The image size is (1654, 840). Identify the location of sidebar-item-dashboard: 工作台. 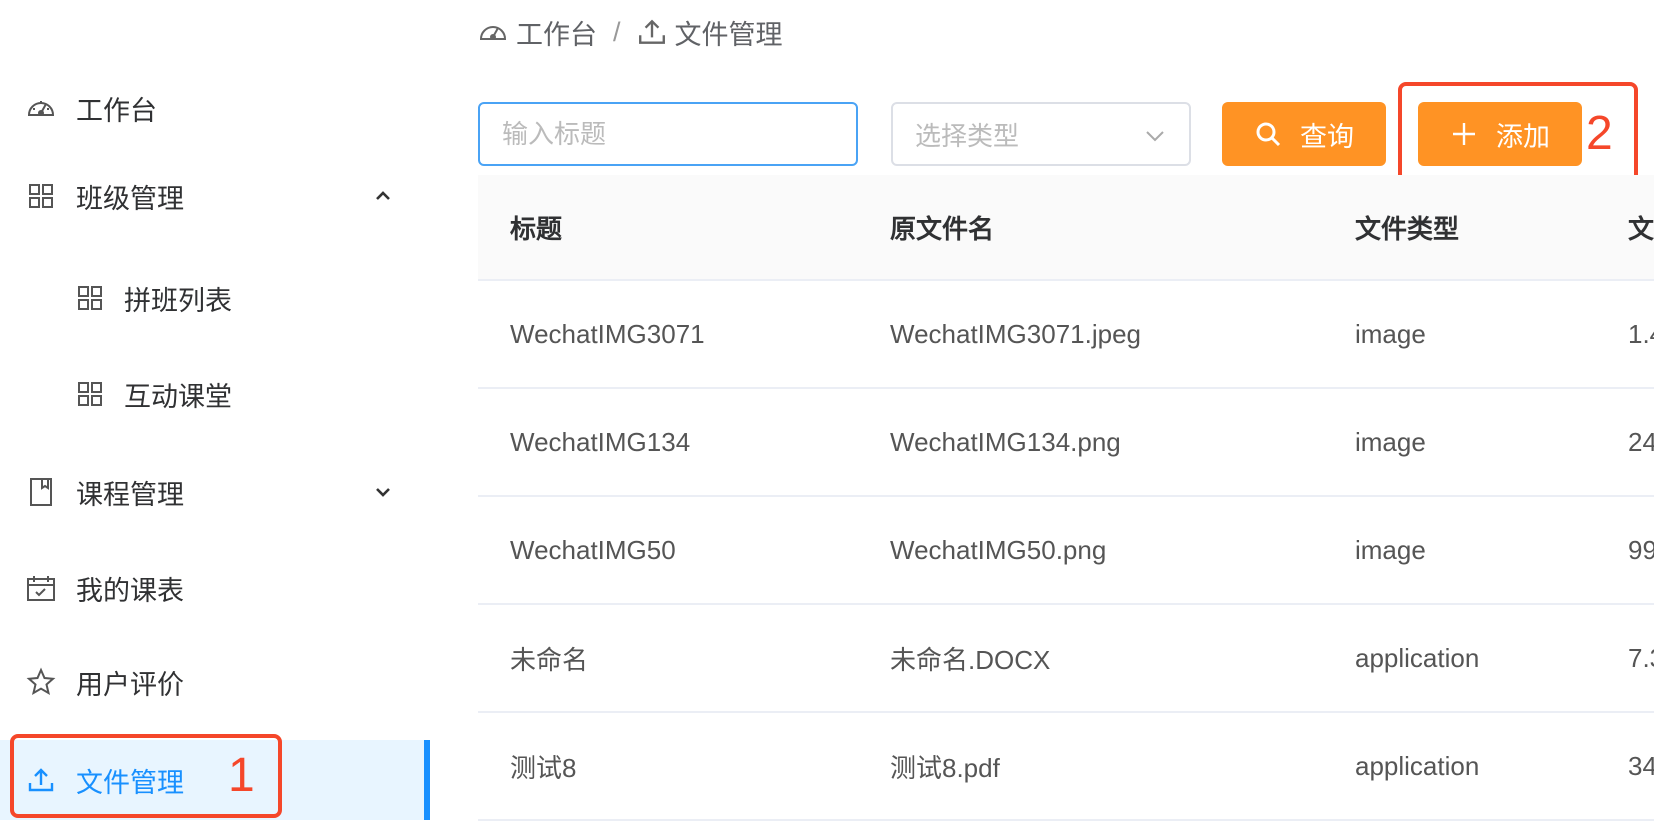
(215, 108).